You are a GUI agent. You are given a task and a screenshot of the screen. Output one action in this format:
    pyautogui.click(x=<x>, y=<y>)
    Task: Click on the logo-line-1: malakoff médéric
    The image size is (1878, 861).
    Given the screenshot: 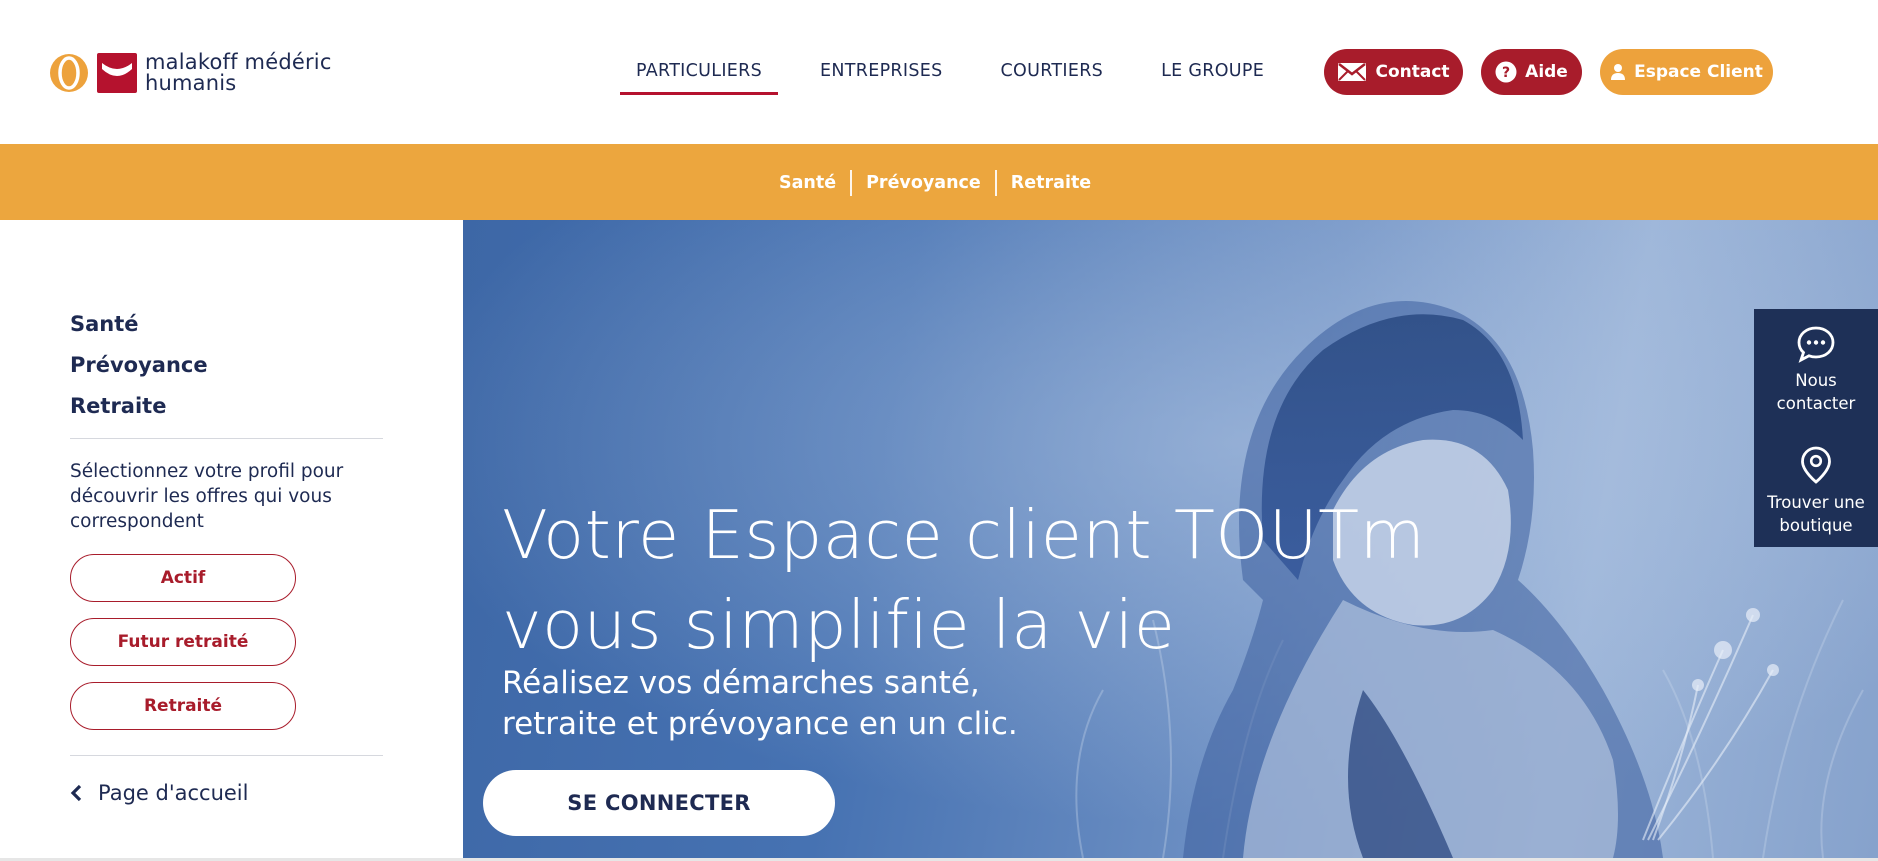 What is the action you would take?
    pyautogui.click(x=238, y=62)
    